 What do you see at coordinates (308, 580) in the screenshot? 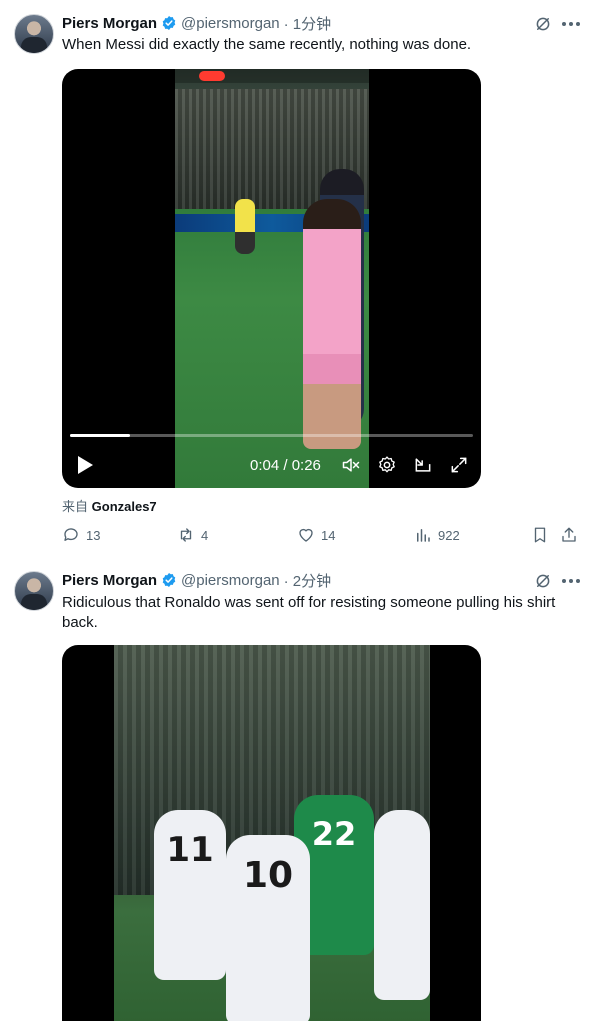
I see `tweet-time: · 2分钟` at bounding box center [308, 580].